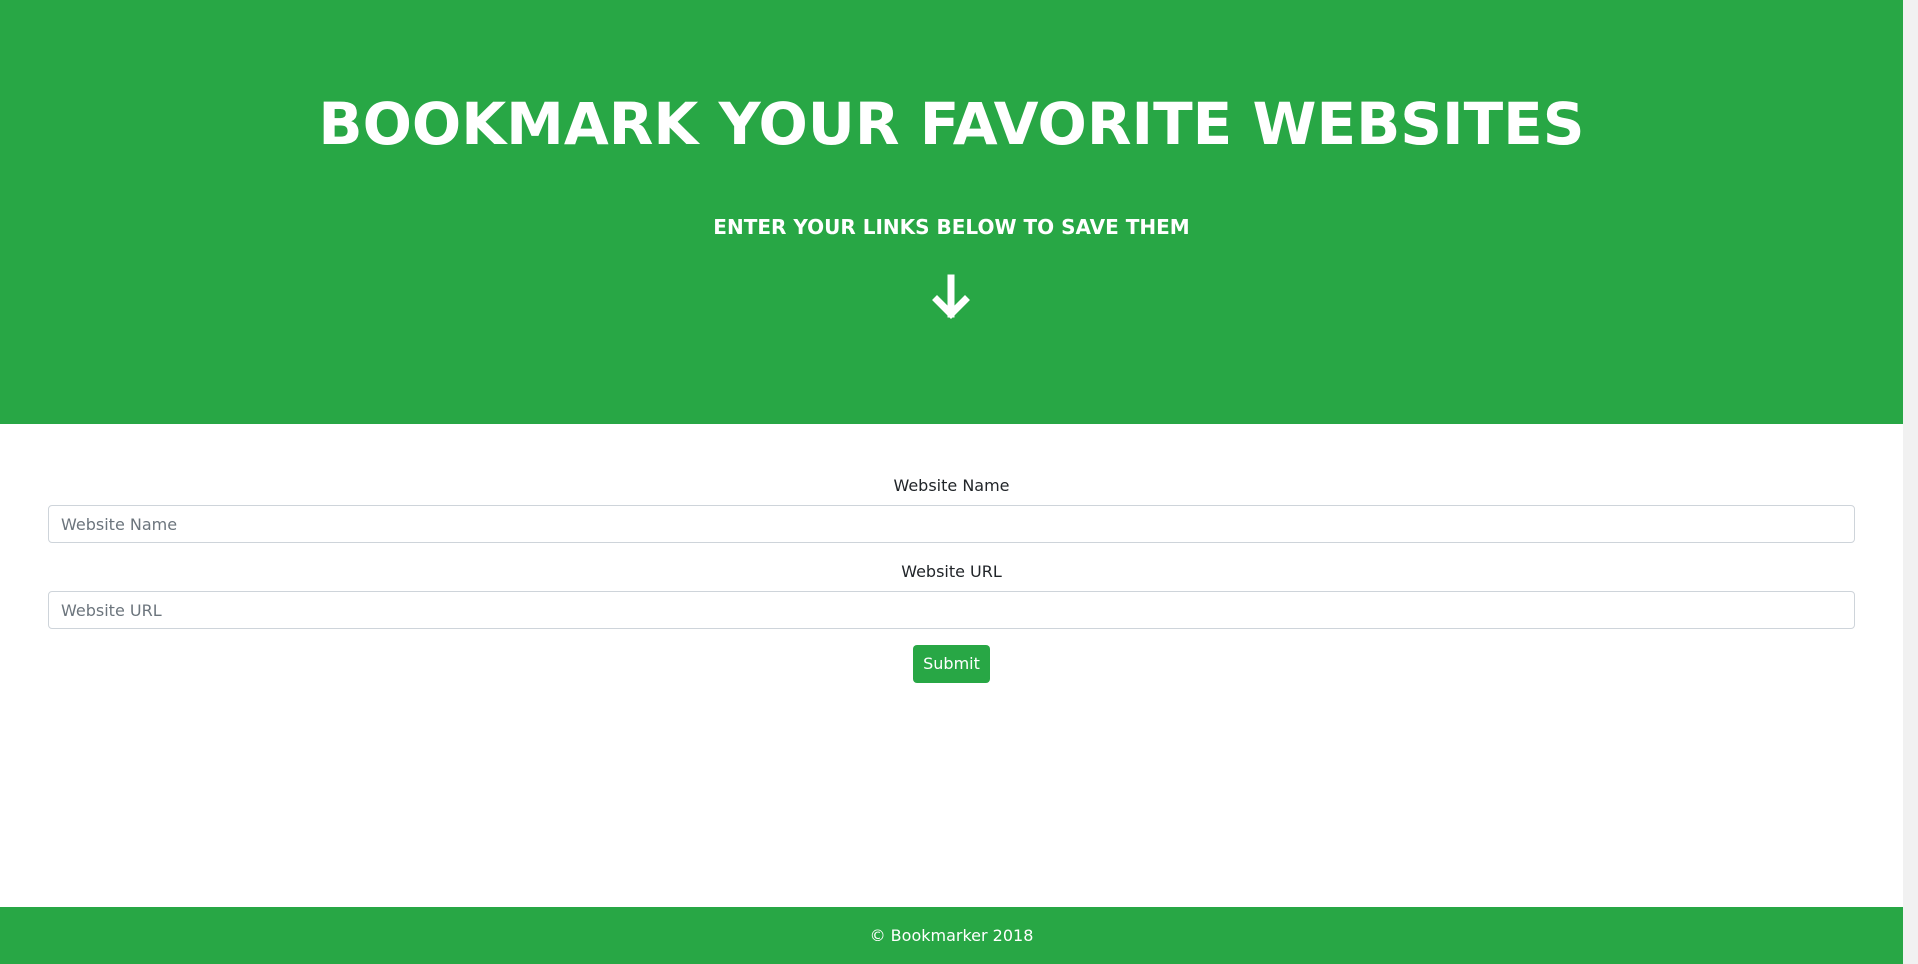 This screenshot has width=1918, height=964. What do you see at coordinates (951, 610) in the screenshot?
I see `website-url-input` at bounding box center [951, 610].